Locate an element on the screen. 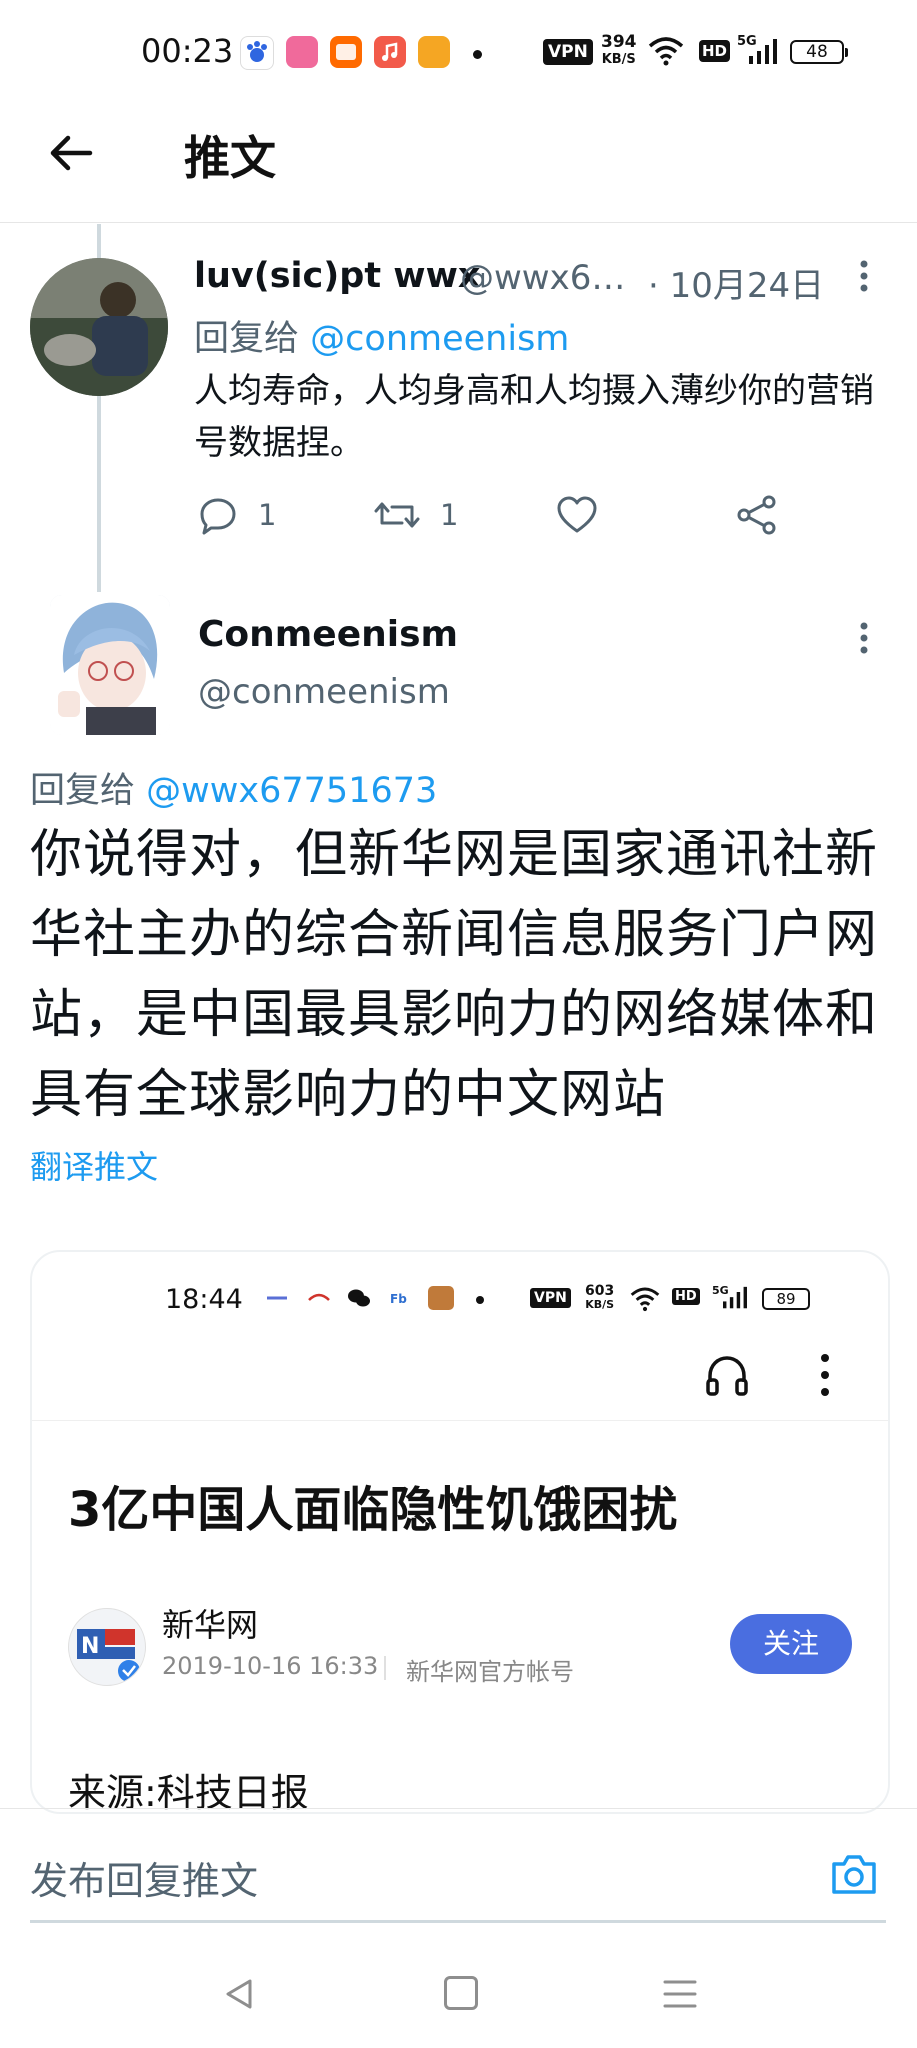 The width and height of the screenshot is (917, 2048). headphone-icon is located at coordinates (727, 1375).